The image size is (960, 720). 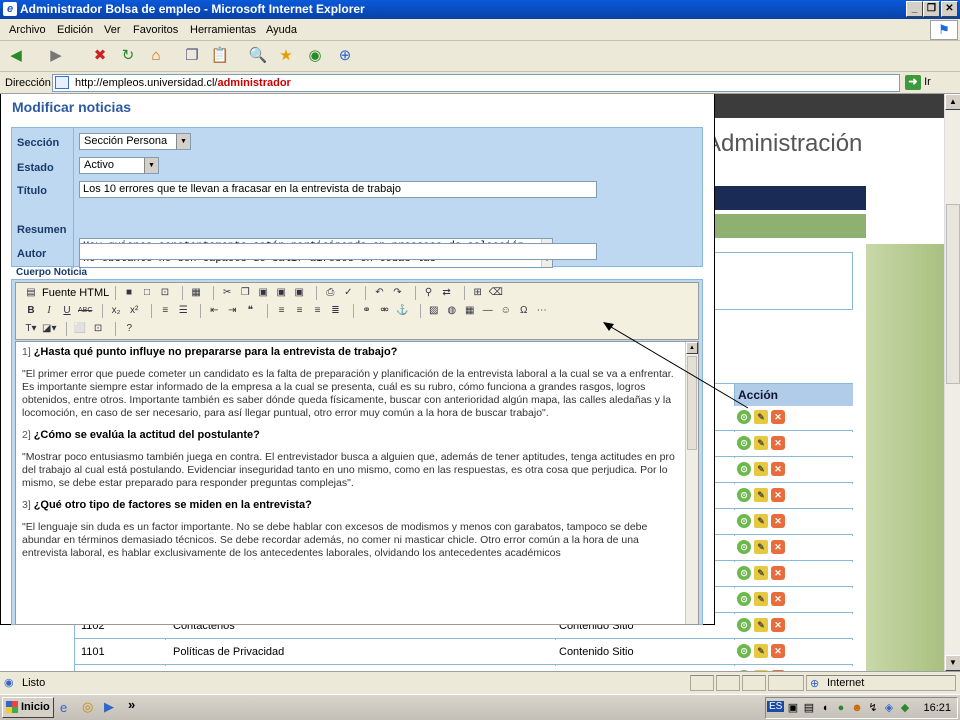 I want to click on menu-ayuda: Ayuda, so click(x=281, y=30).